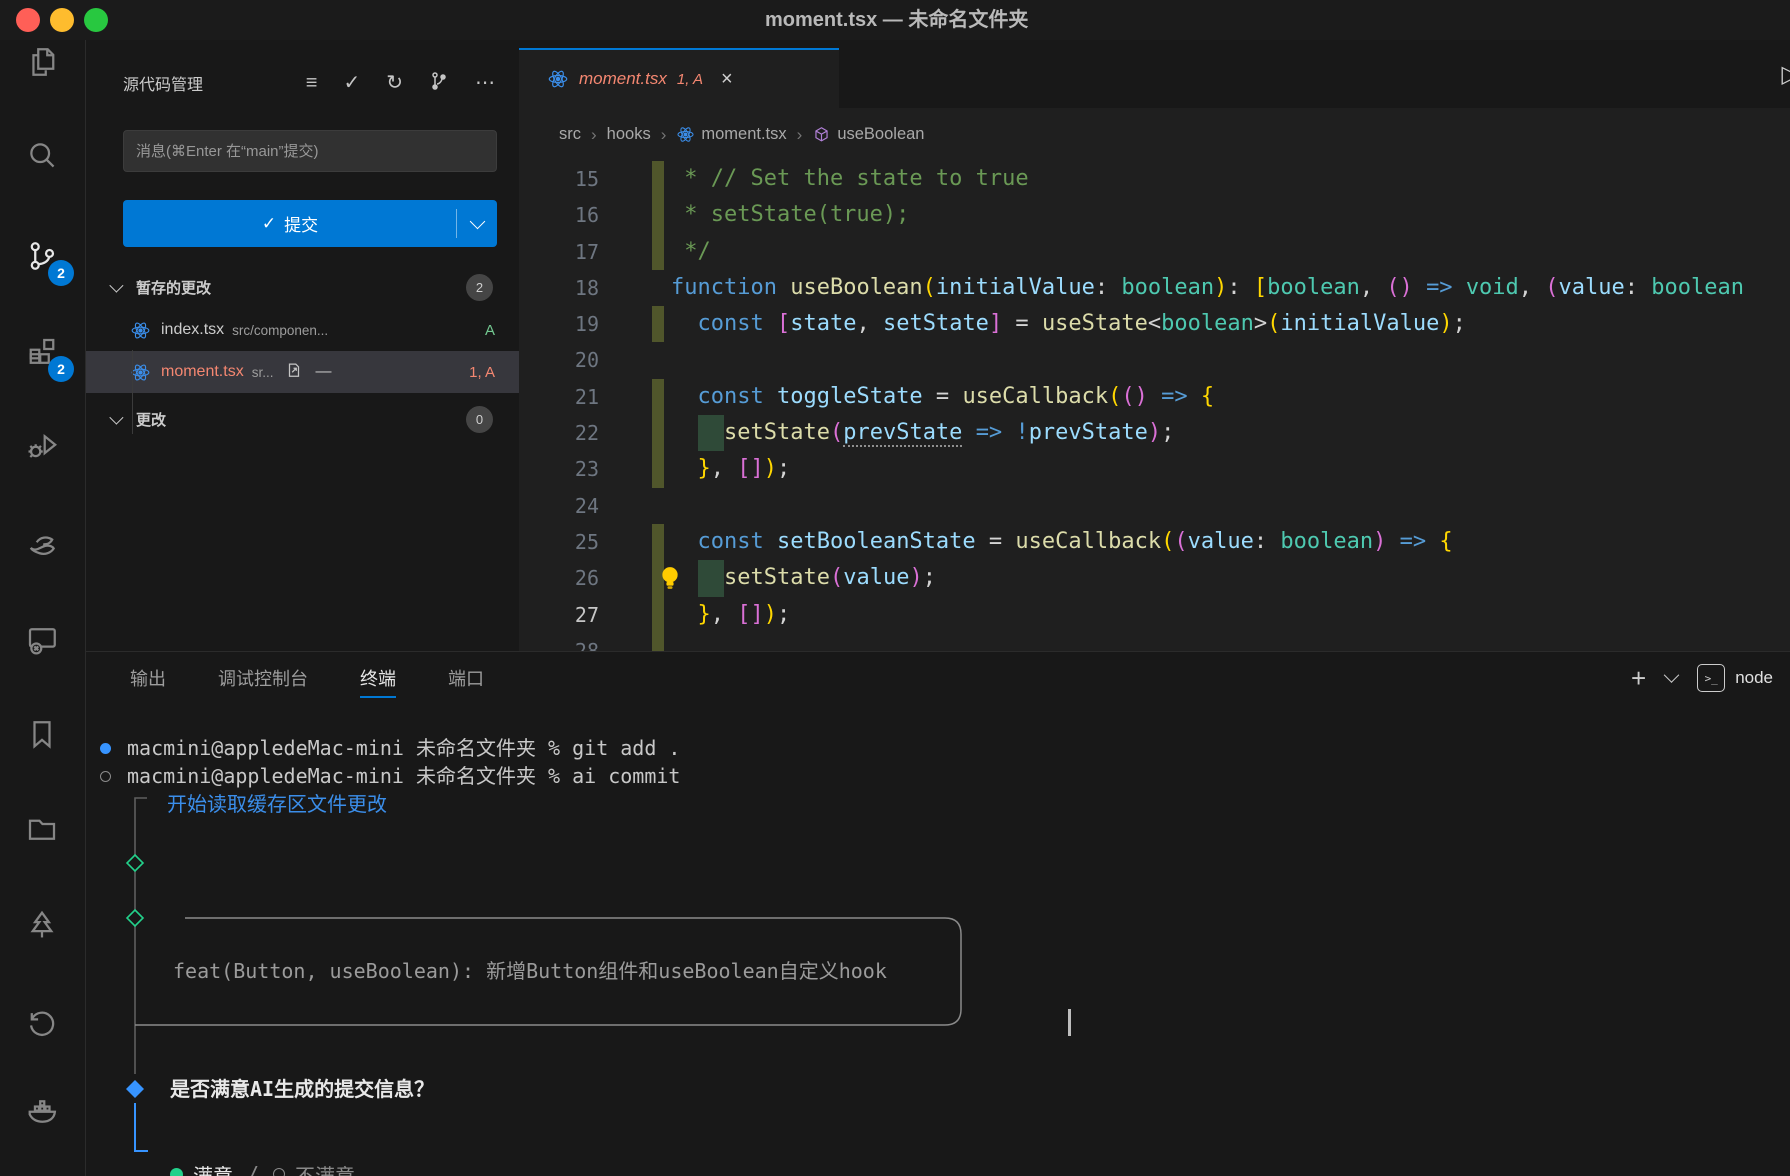 Image resolution: width=1790 pixels, height=1176 pixels. Describe the element at coordinates (790, 215) in the screenshot. I see `code-text: * setState(true);` at that location.